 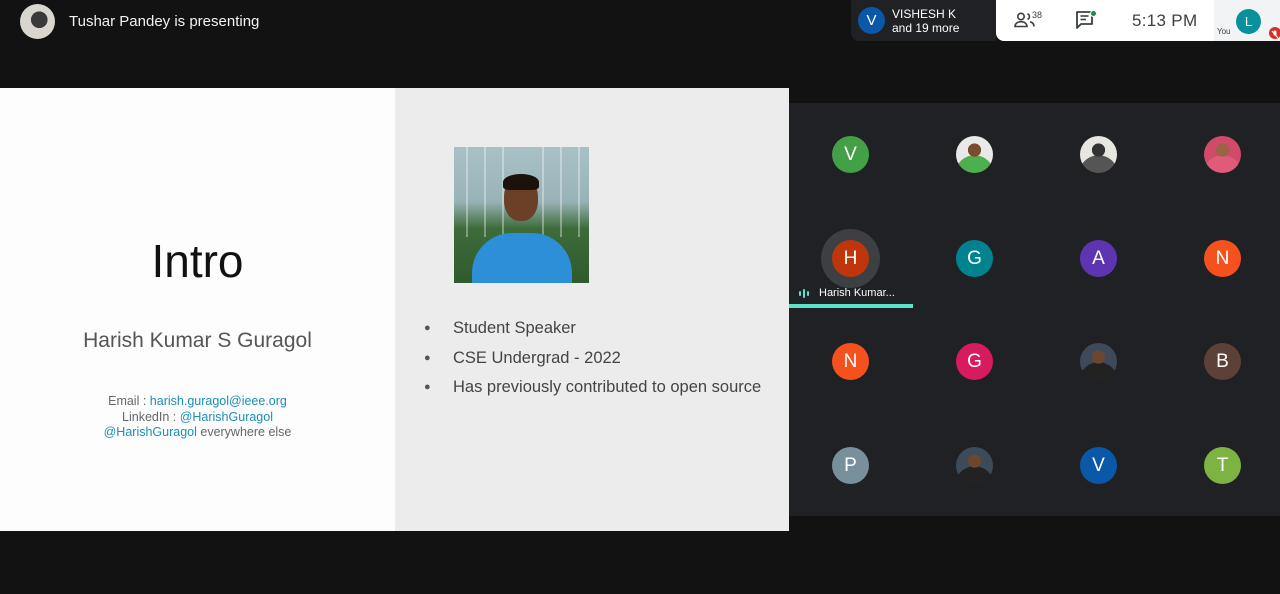 I want to click on self-avatar: L, so click(x=1248, y=21).